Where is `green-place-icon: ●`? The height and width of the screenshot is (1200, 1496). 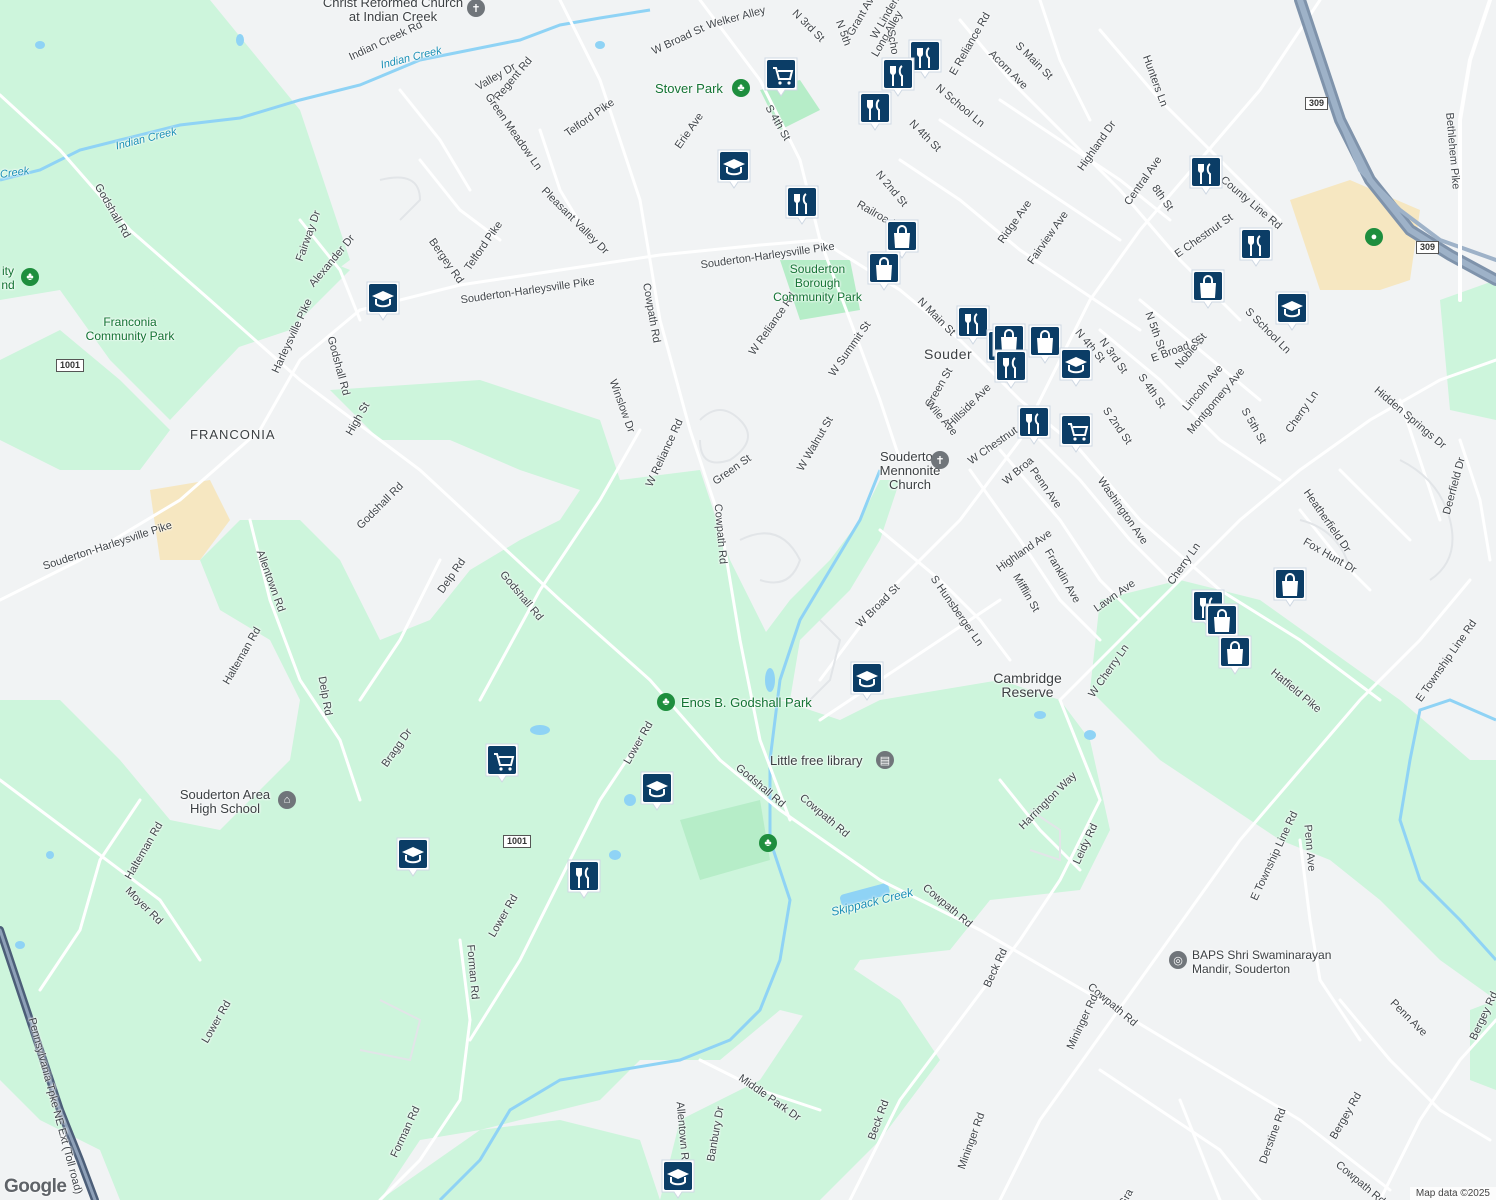 green-place-icon: ● is located at coordinates (1374, 237).